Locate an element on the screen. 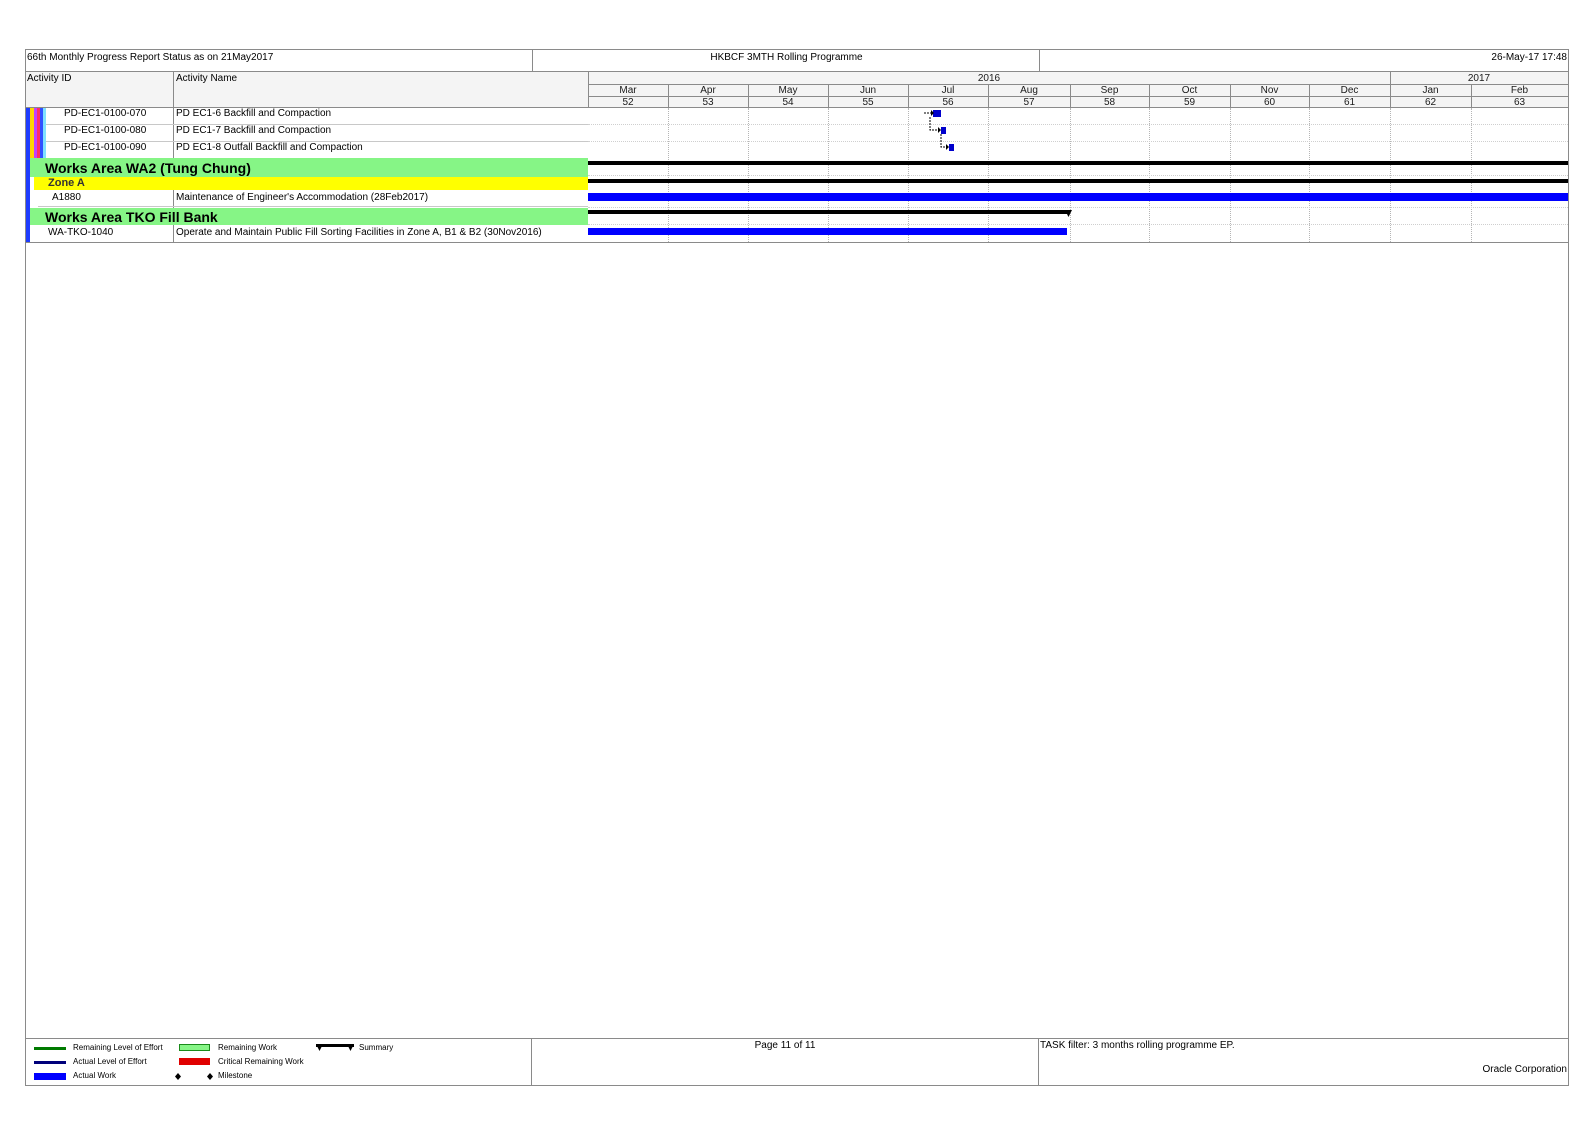 This screenshot has height=1123, width=1588. legend-label: Remaining Level of Effort is located at coordinates (118, 1047).